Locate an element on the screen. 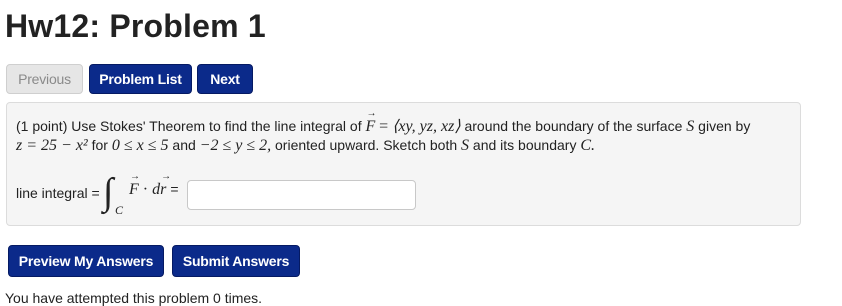 This screenshot has width=842, height=306. vector-field-symbol: F is located at coordinates (371, 122).